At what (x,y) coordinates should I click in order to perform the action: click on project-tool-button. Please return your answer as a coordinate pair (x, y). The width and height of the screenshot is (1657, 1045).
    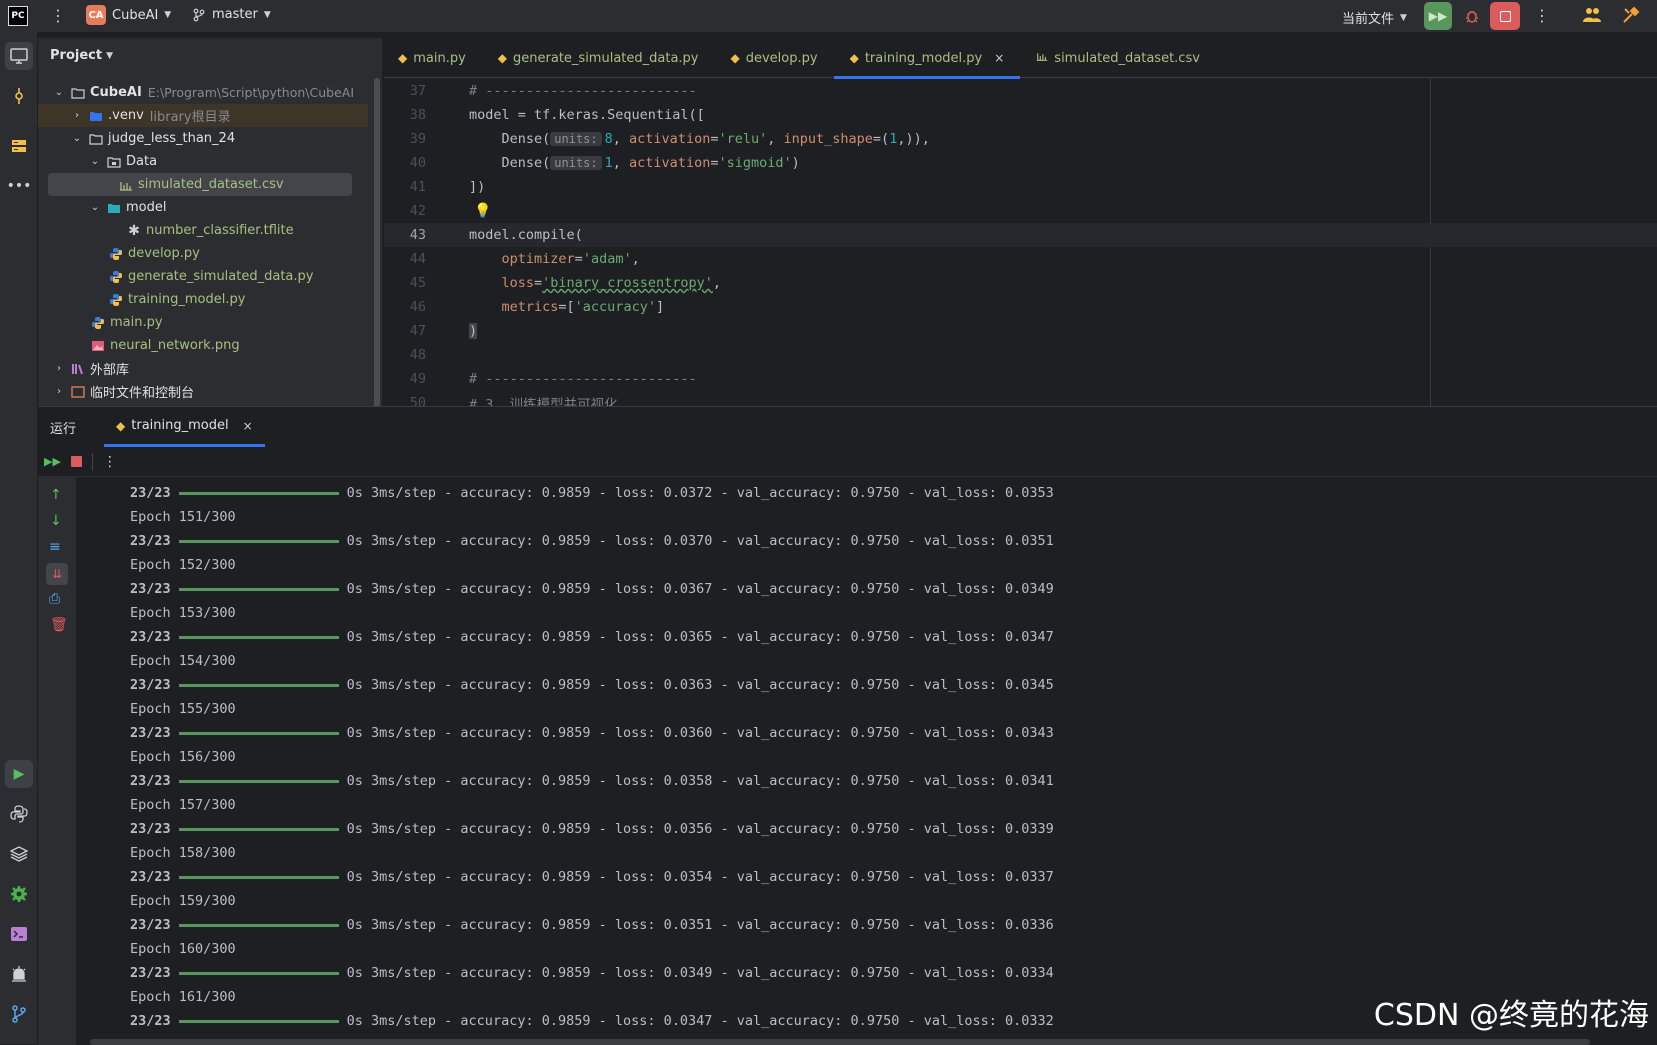
    Looking at the image, I should click on (19, 56).